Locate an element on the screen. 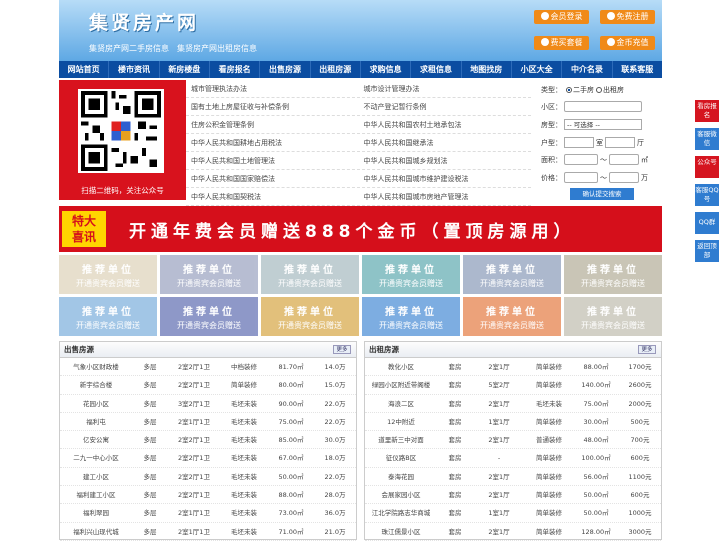 This screenshot has width=720, height=541. link-item: 住房公积金管理条例 is located at coordinates (272, 124).